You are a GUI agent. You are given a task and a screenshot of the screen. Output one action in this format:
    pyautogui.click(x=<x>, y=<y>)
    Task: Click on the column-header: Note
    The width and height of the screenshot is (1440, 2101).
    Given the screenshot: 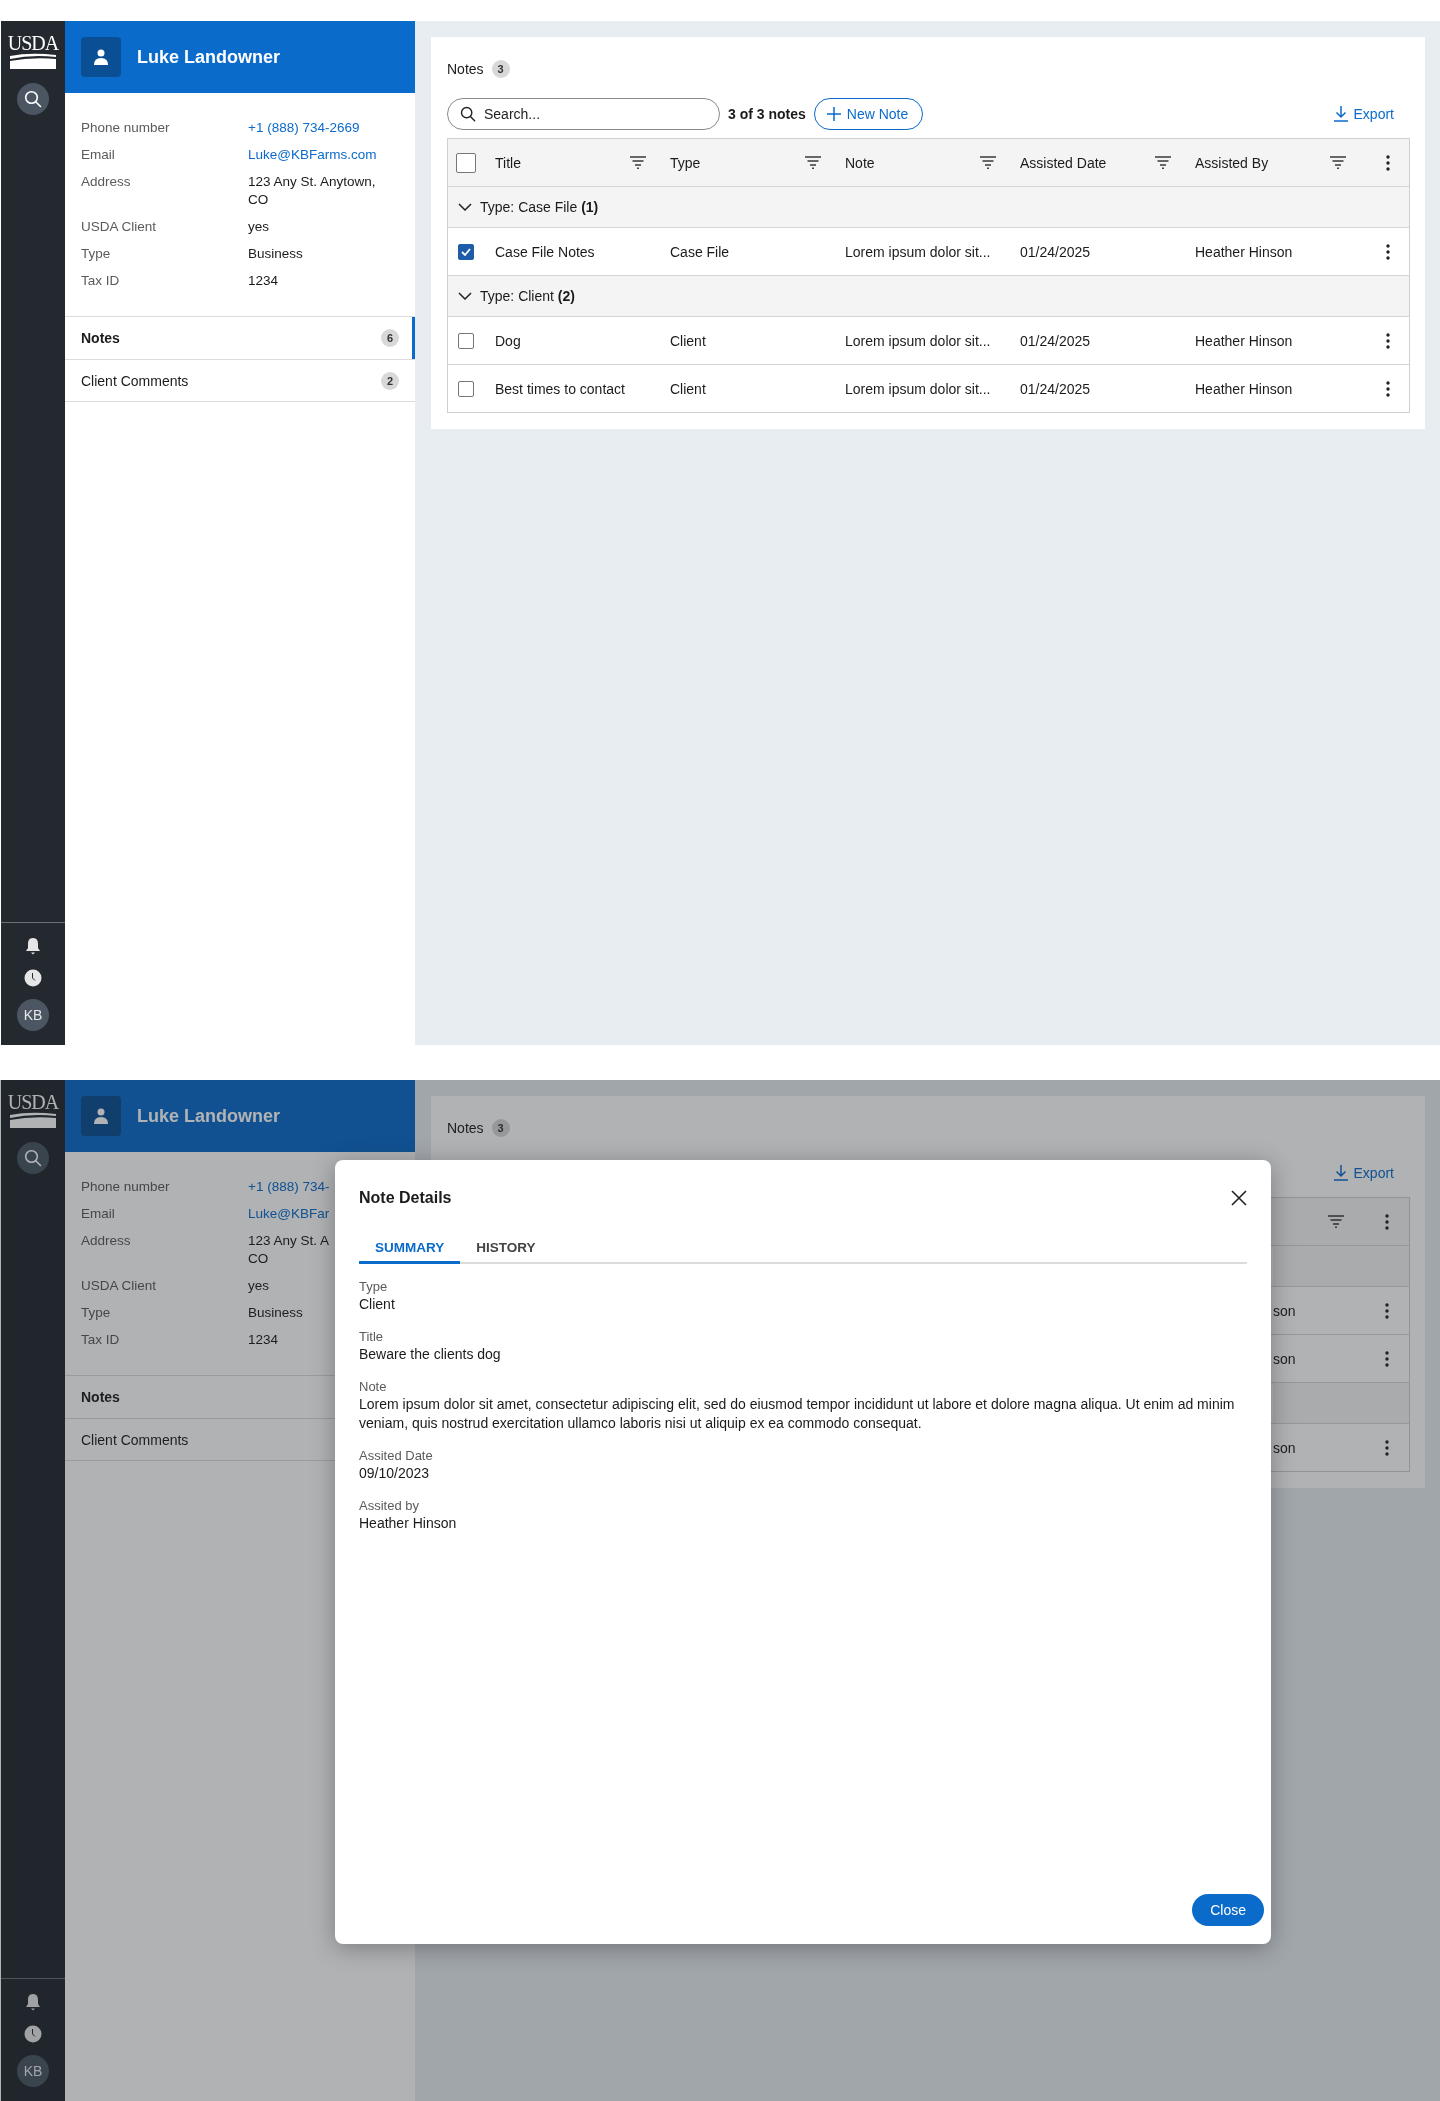 What is the action you would take?
    pyautogui.click(x=860, y=162)
    